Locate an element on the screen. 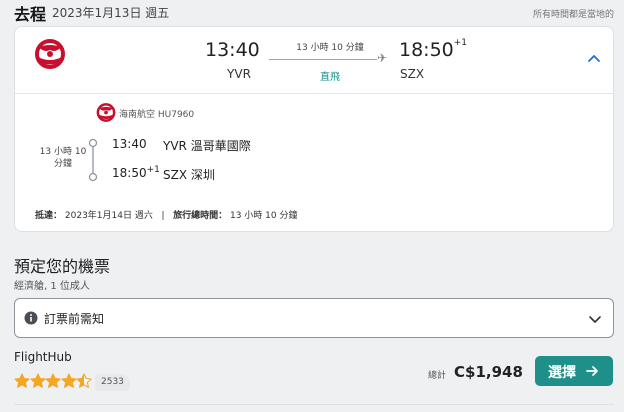 The image size is (624, 412). booking-notice-dropdown: 訂票前需知 is located at coordinates (314, 318).